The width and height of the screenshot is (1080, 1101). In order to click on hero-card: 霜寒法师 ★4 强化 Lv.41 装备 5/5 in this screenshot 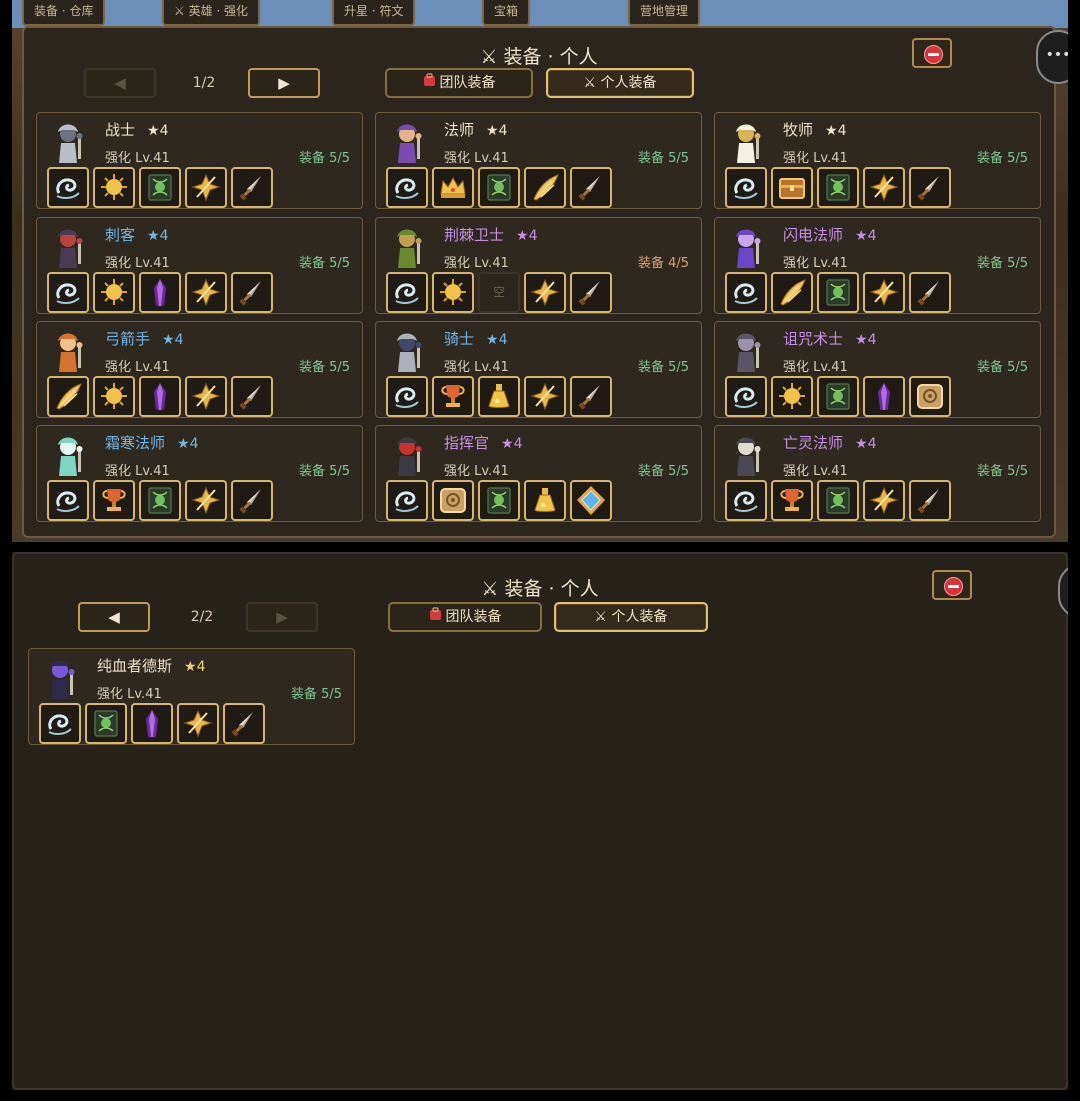, I will do `click(199, 473)`.